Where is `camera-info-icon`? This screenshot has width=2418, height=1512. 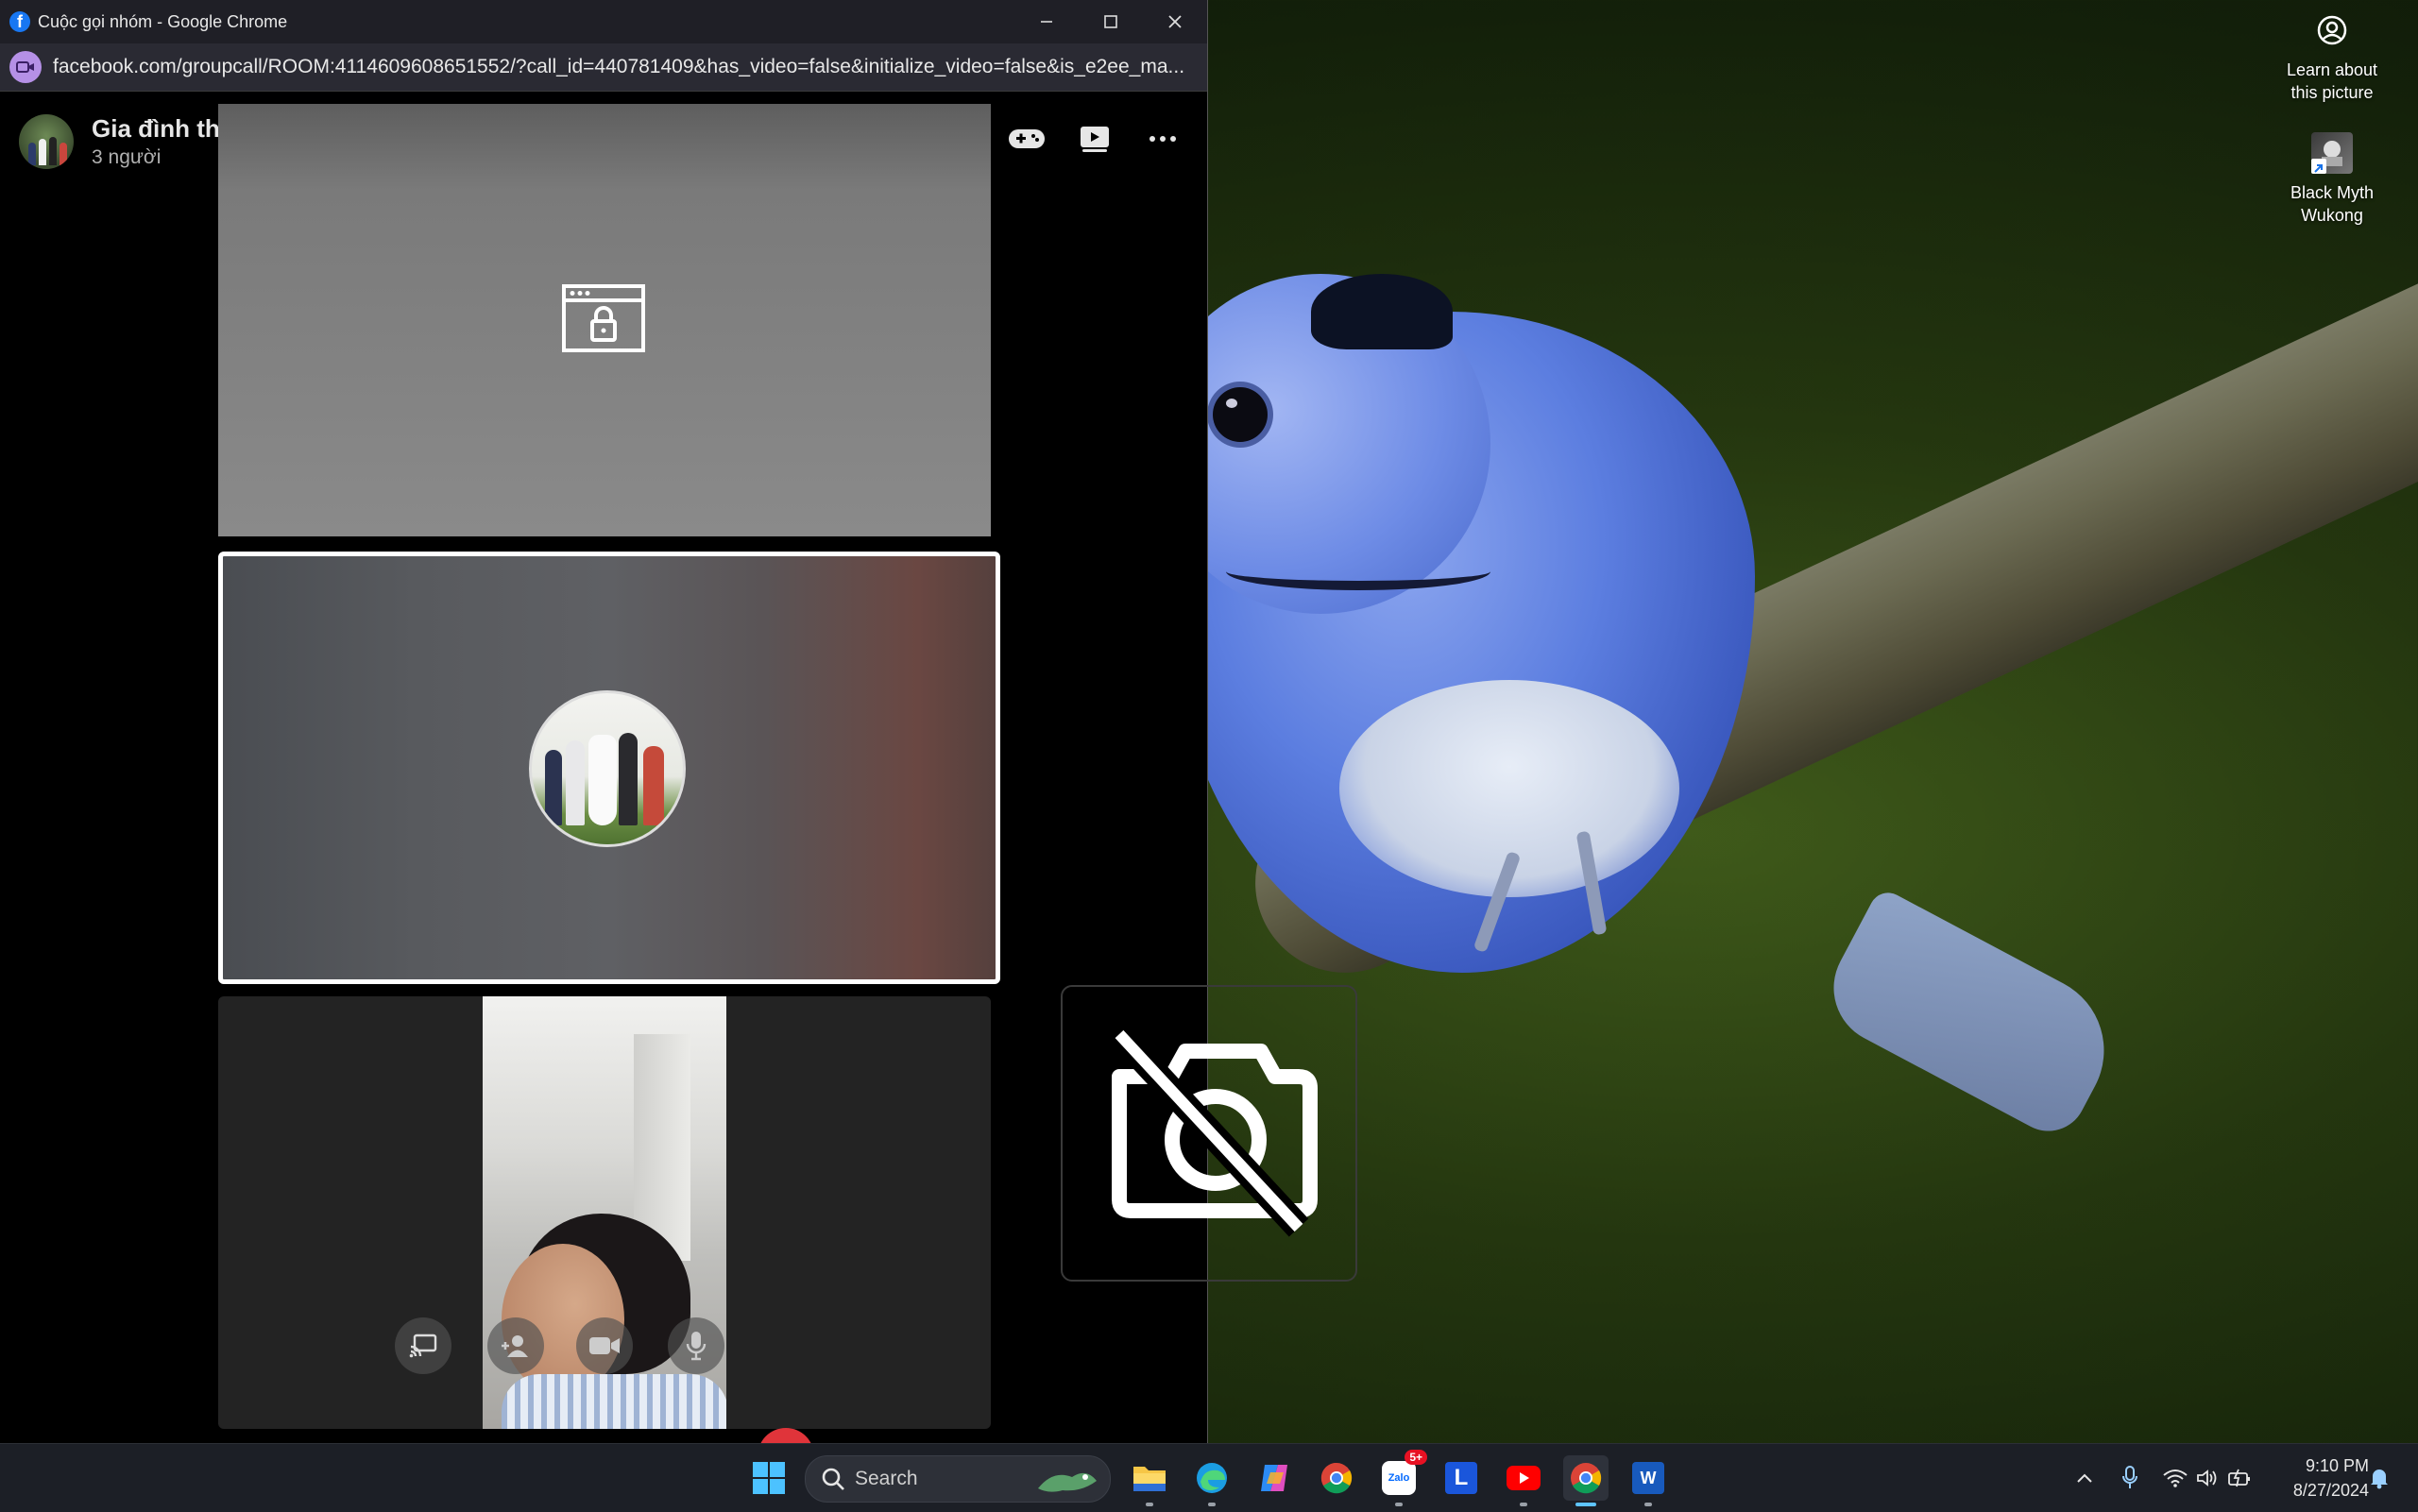 camera-info-icon is located at coordinates (2332, 30).